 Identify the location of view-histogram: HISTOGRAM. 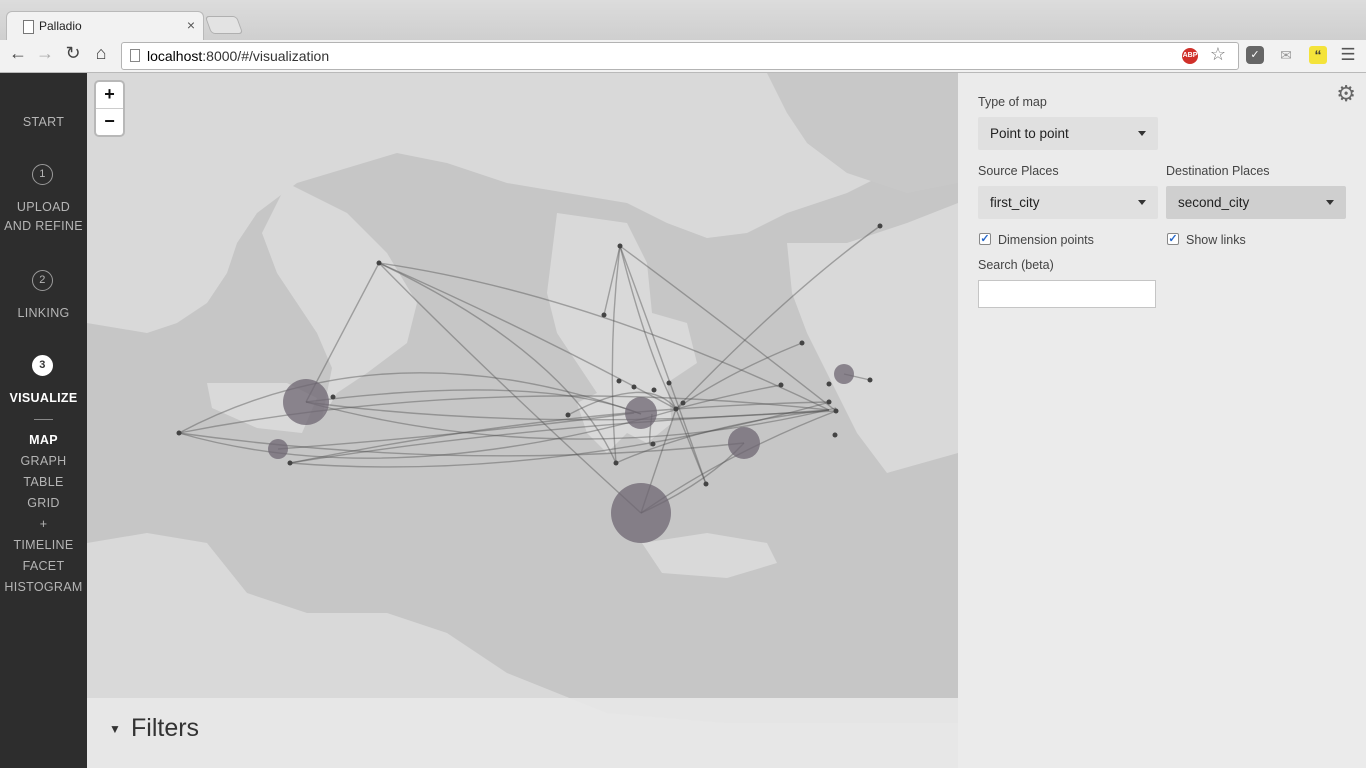
(43, 587).